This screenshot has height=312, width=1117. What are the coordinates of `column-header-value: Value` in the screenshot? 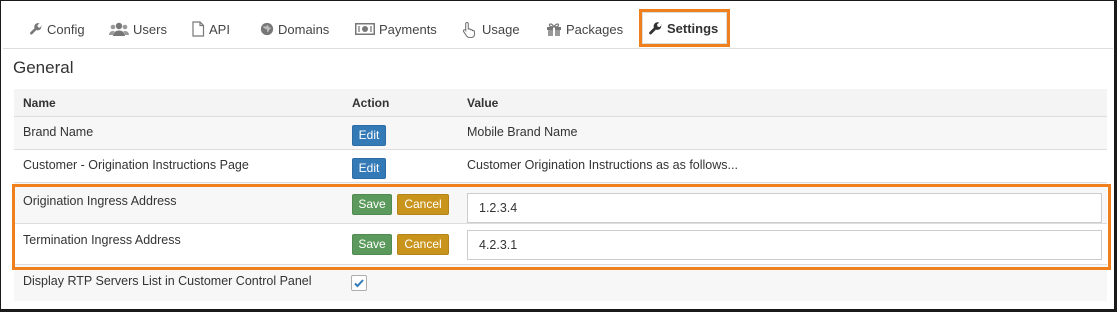 It's located at (483, 103).